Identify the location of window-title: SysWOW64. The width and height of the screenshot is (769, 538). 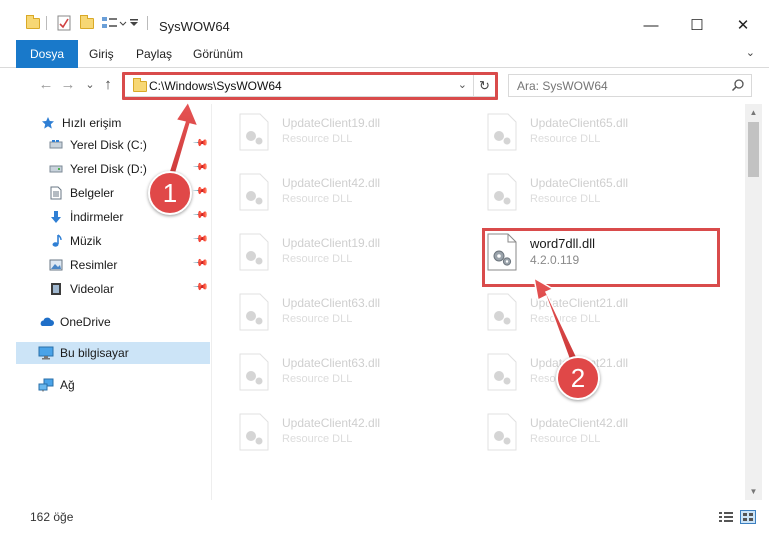
(194, 26).